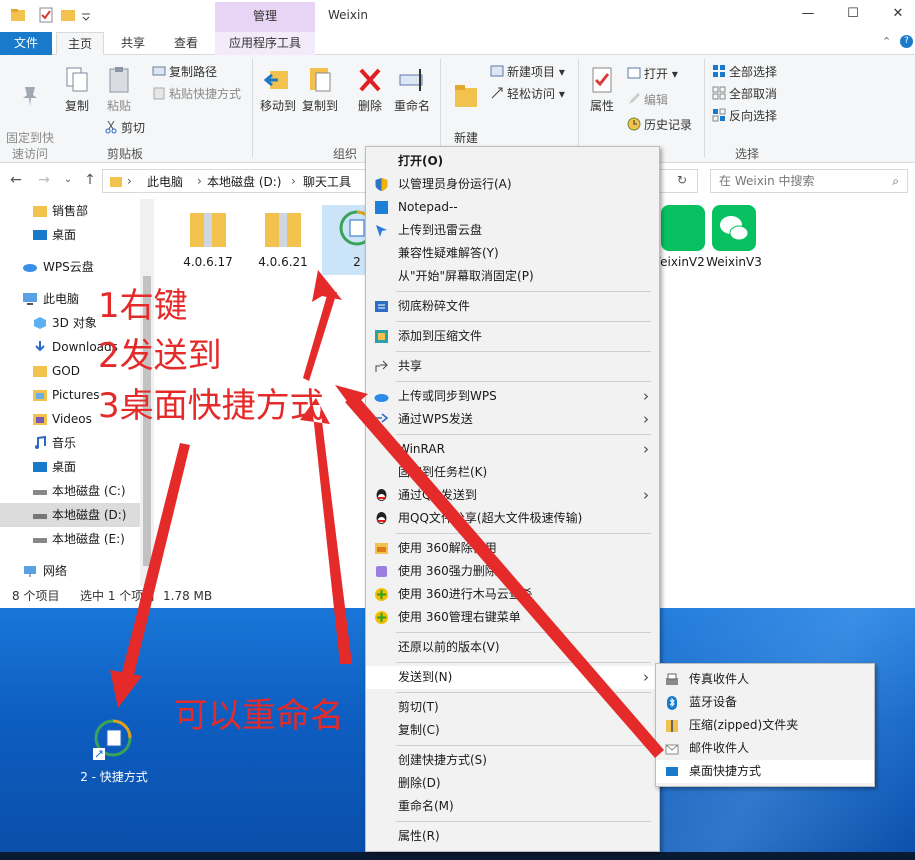  What do you see at coordinates (512, 806) in the screenshot?
I see `menu-item-rename: 重命名(M)` at bounding box center [512, 806].